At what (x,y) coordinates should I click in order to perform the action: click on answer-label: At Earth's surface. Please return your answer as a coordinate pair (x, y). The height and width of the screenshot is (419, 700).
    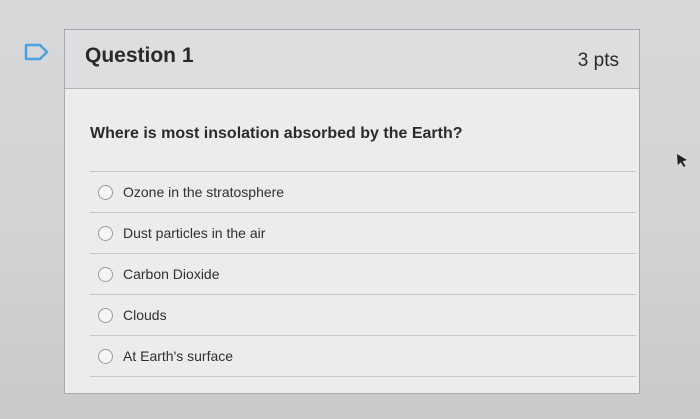
    Looking at the image, I should click on (178, 356).